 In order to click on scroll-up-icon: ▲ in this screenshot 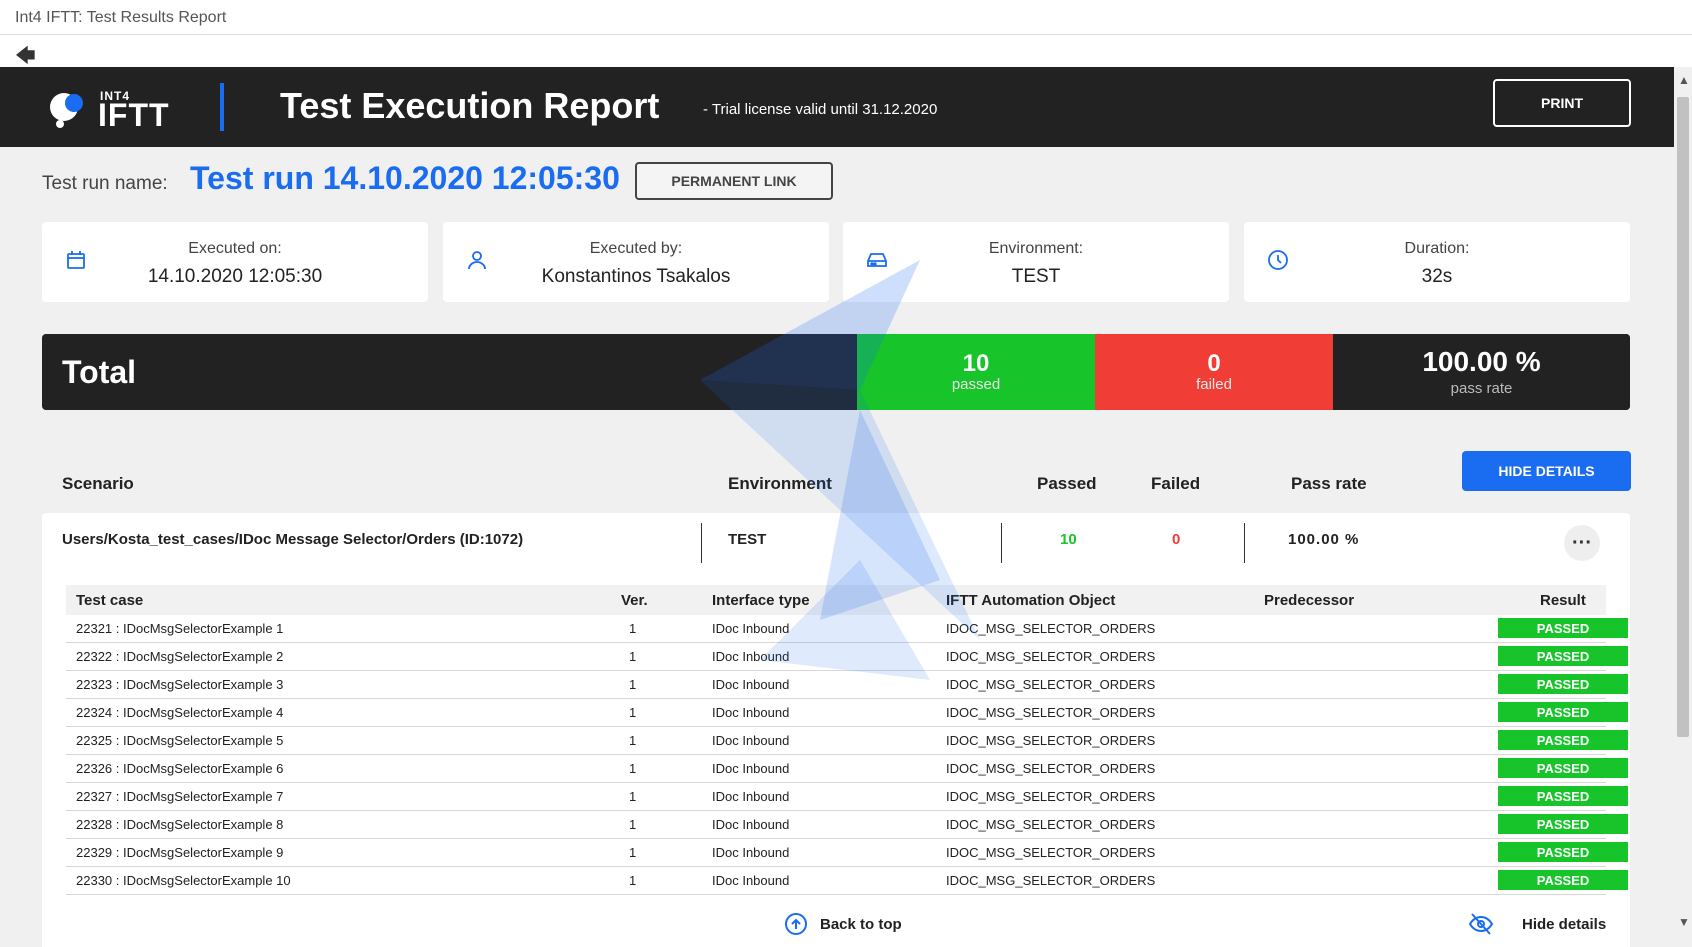, I will do `click(1684, 80)`.